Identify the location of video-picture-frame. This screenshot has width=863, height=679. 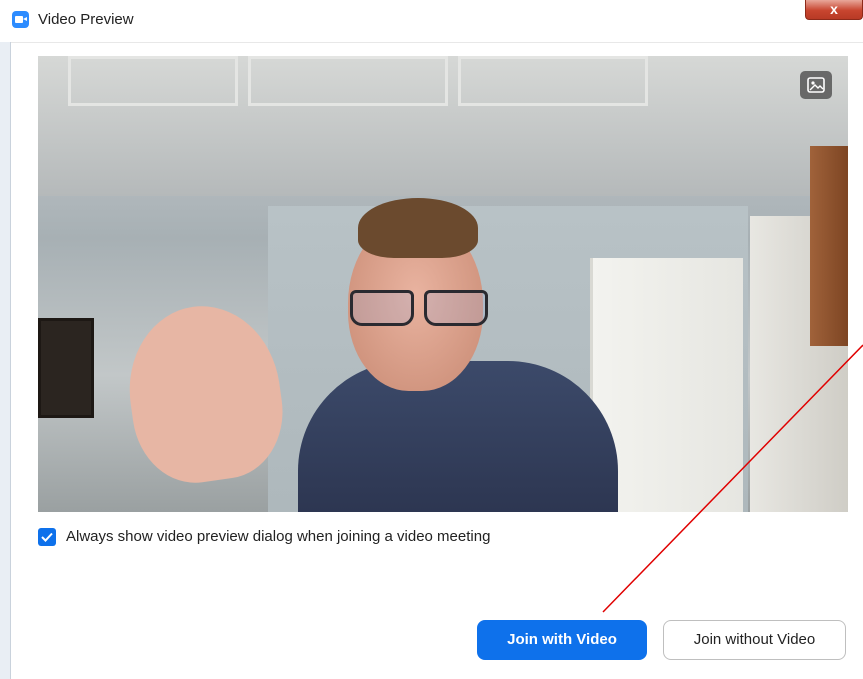
(66, 368).